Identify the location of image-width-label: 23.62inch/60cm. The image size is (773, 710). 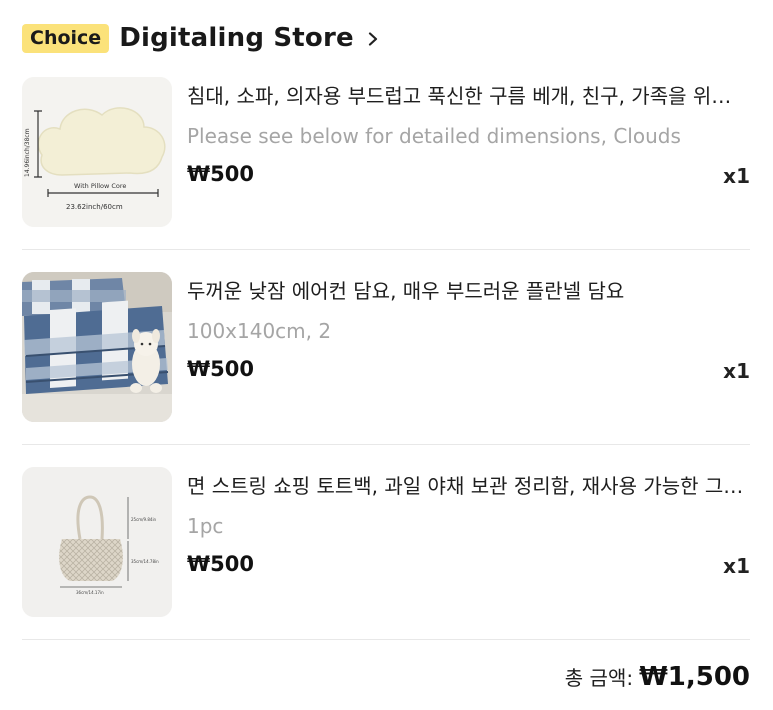
(94, 207).